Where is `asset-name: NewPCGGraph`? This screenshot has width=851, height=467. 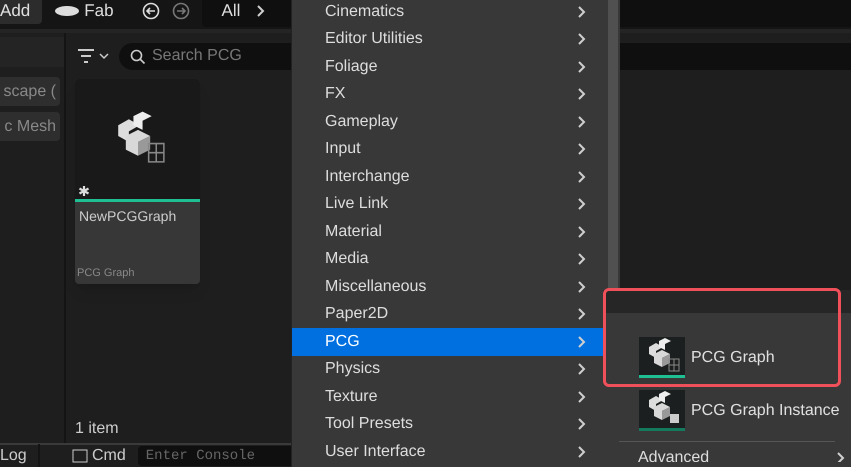
asset-name: NewPCGGraph is located at coordinates (128, 216).